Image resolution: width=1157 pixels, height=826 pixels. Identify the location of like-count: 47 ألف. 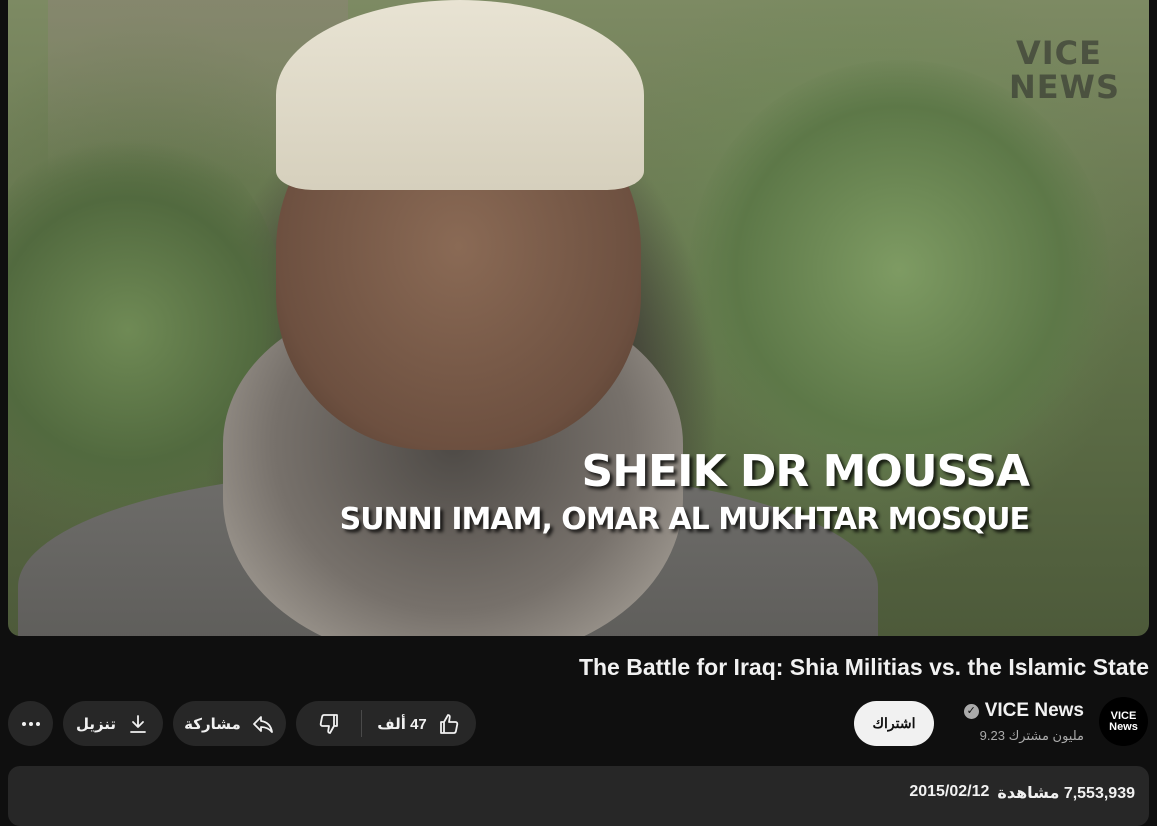
(402, 724).